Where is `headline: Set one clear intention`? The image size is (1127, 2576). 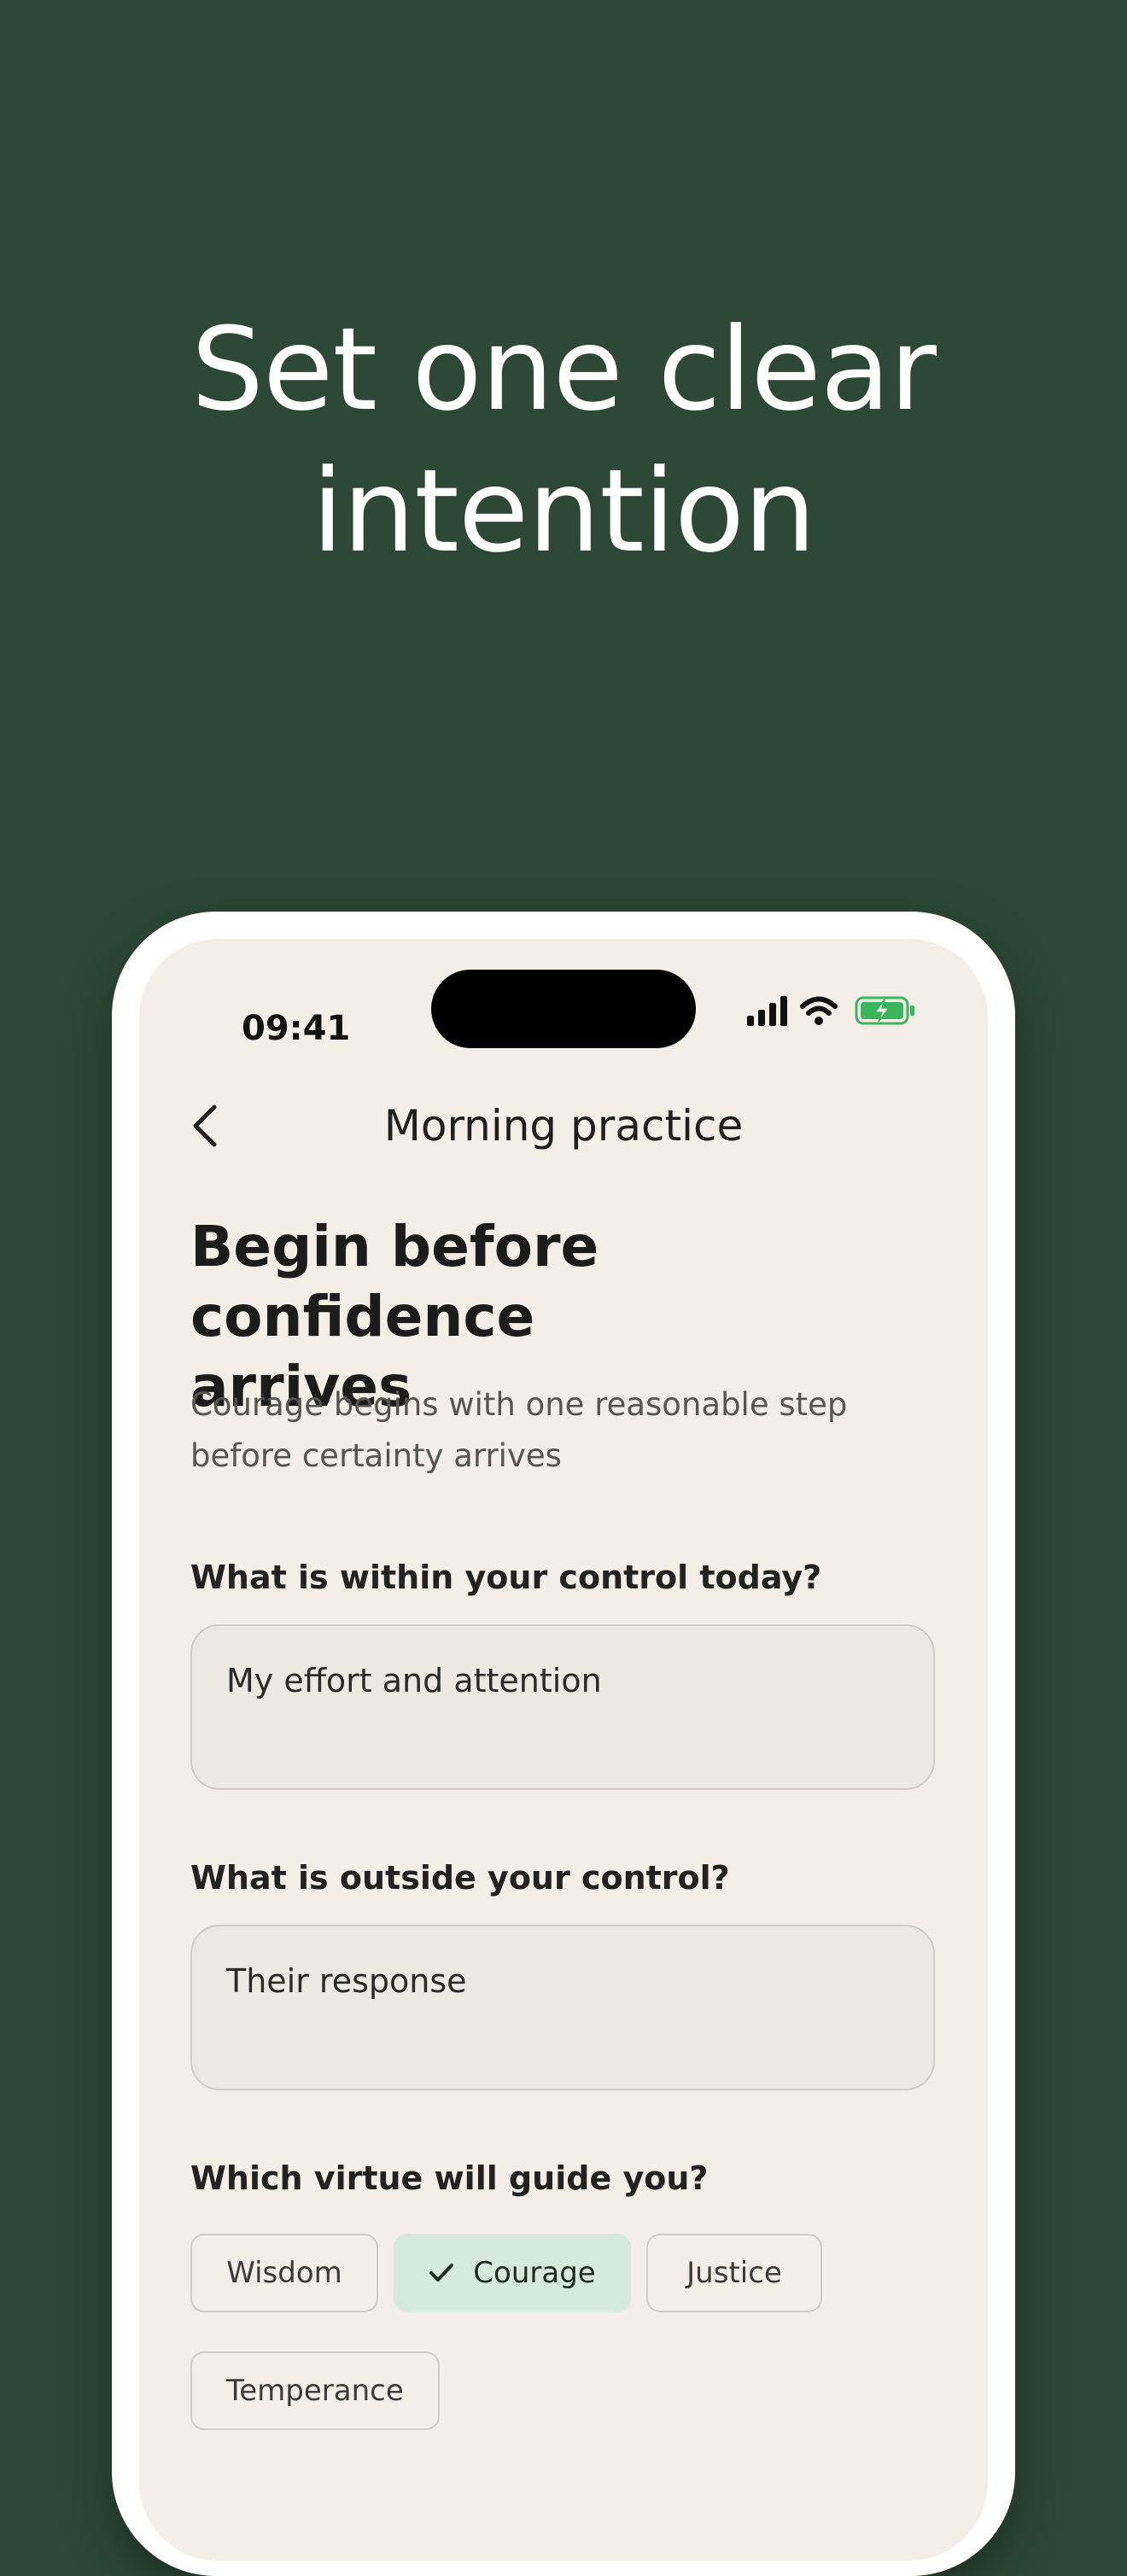
headline: Set one clear intention is located at coordinates (563, 440).